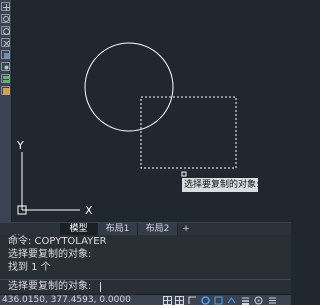  Describe the element at coordinates (5, 54) in the screenshot. I see `view-cube-icon` at that location.